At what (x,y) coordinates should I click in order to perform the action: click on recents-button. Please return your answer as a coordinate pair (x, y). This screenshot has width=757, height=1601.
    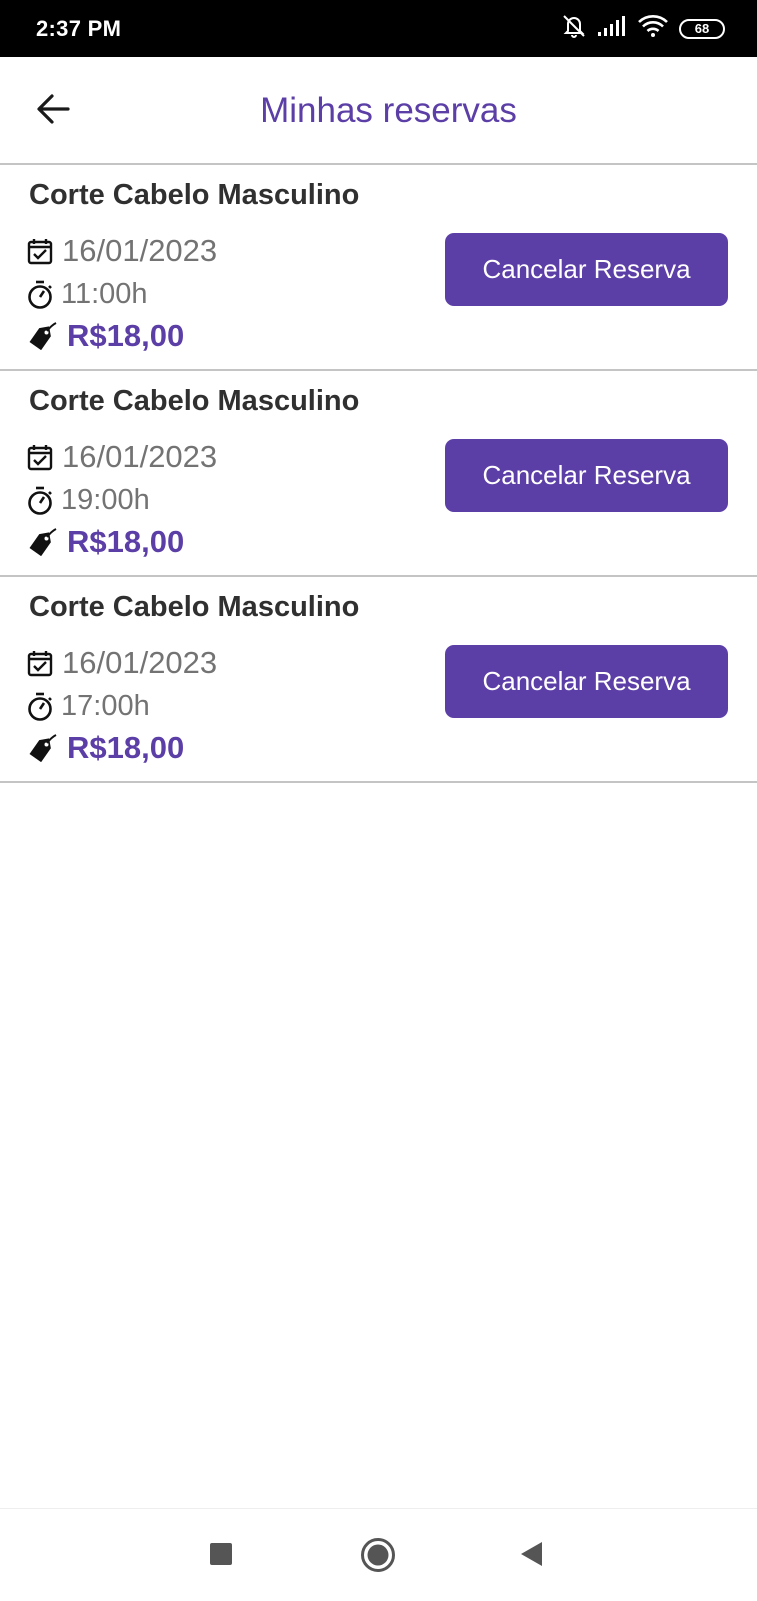
    Looking at the image, I should click on (221, 1556).